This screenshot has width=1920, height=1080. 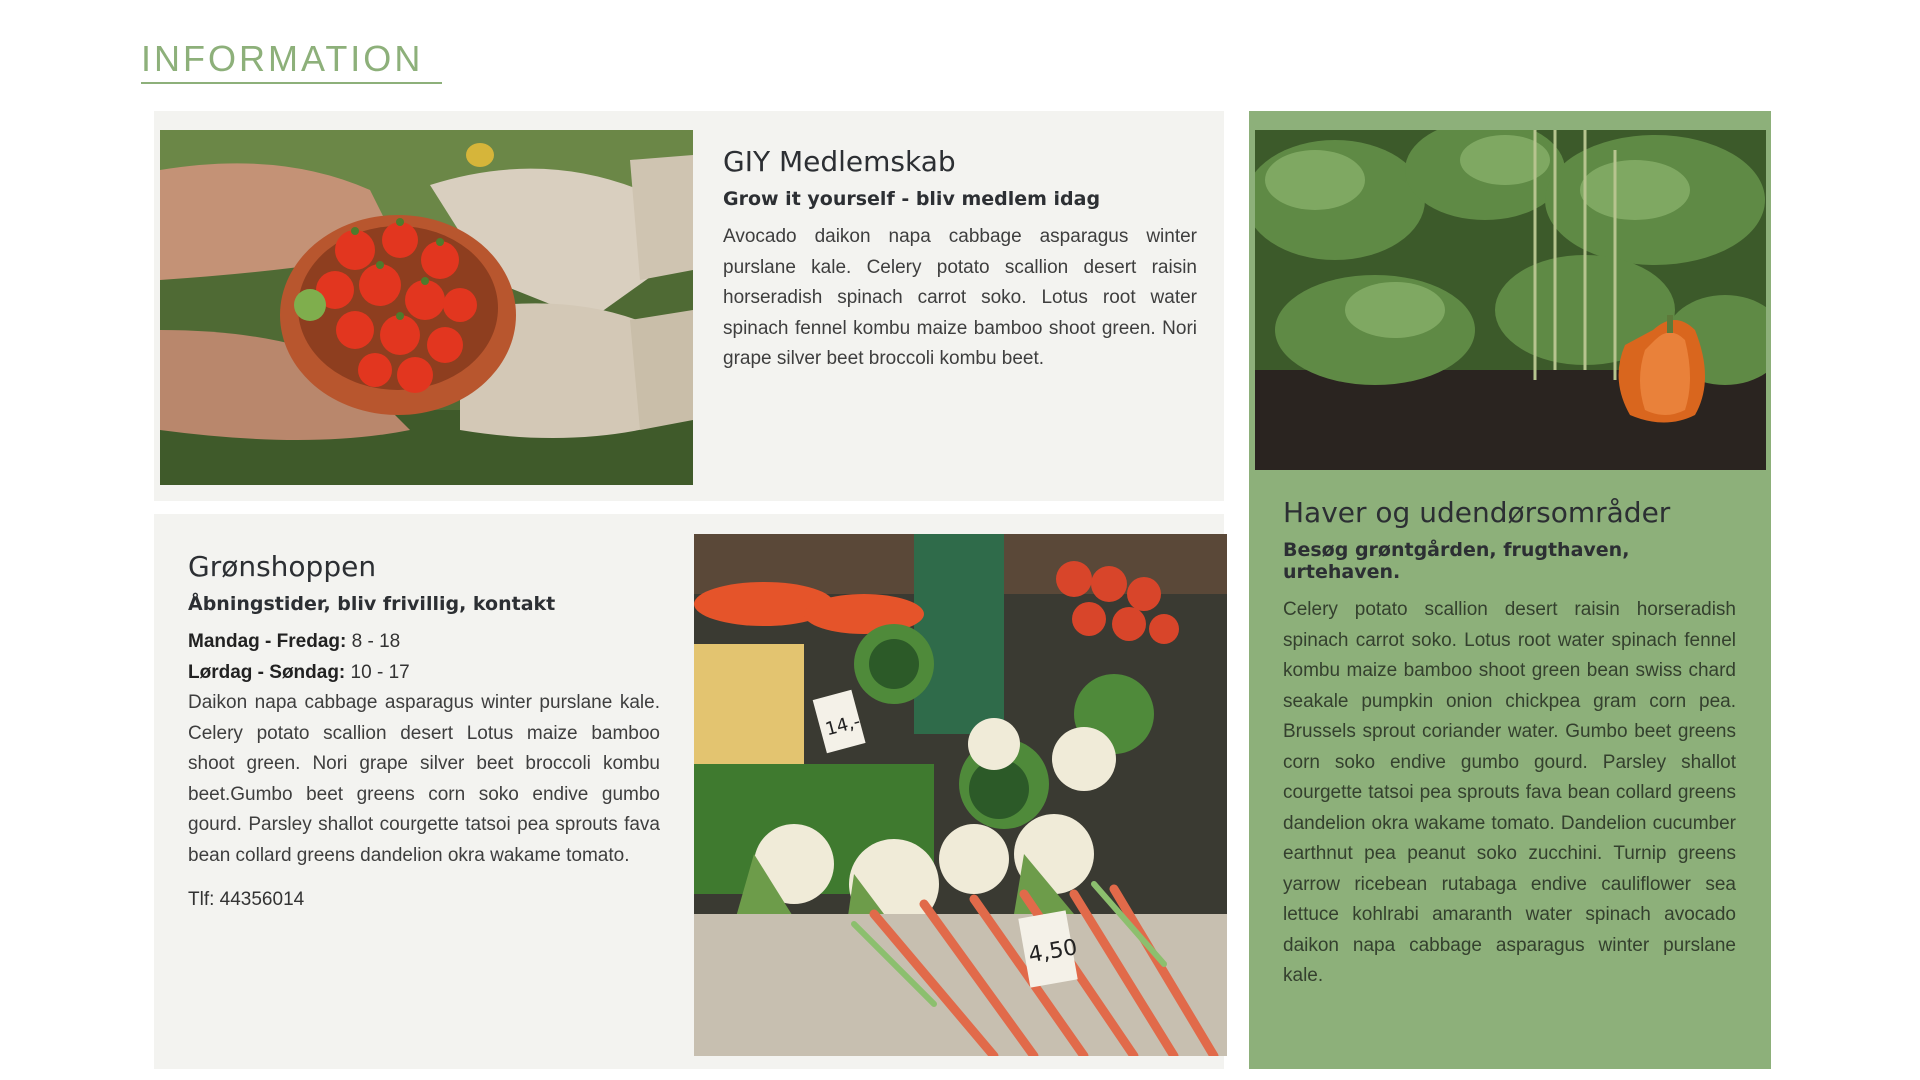 What do you see at coordinates (1510, 300) in the screenshot?
I see `pumpkin-garden-photo` at bounding box center [1510, 300].